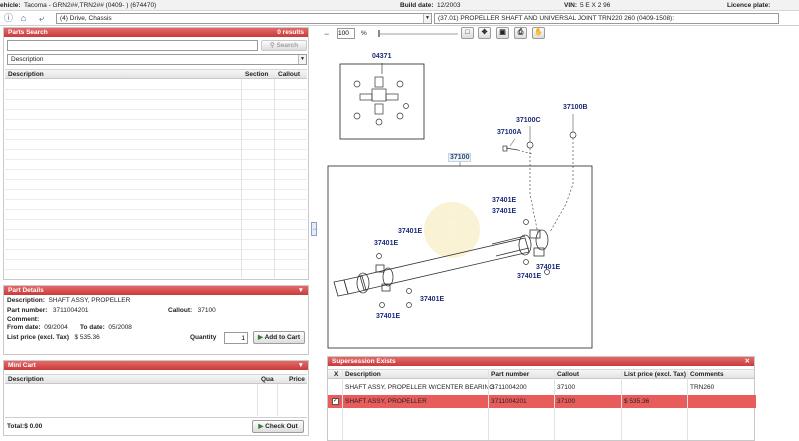 Image resolution: width=799 pixels, height=441 pixels. I want to click on callout-37100B: 37100B, so click(575, 107).